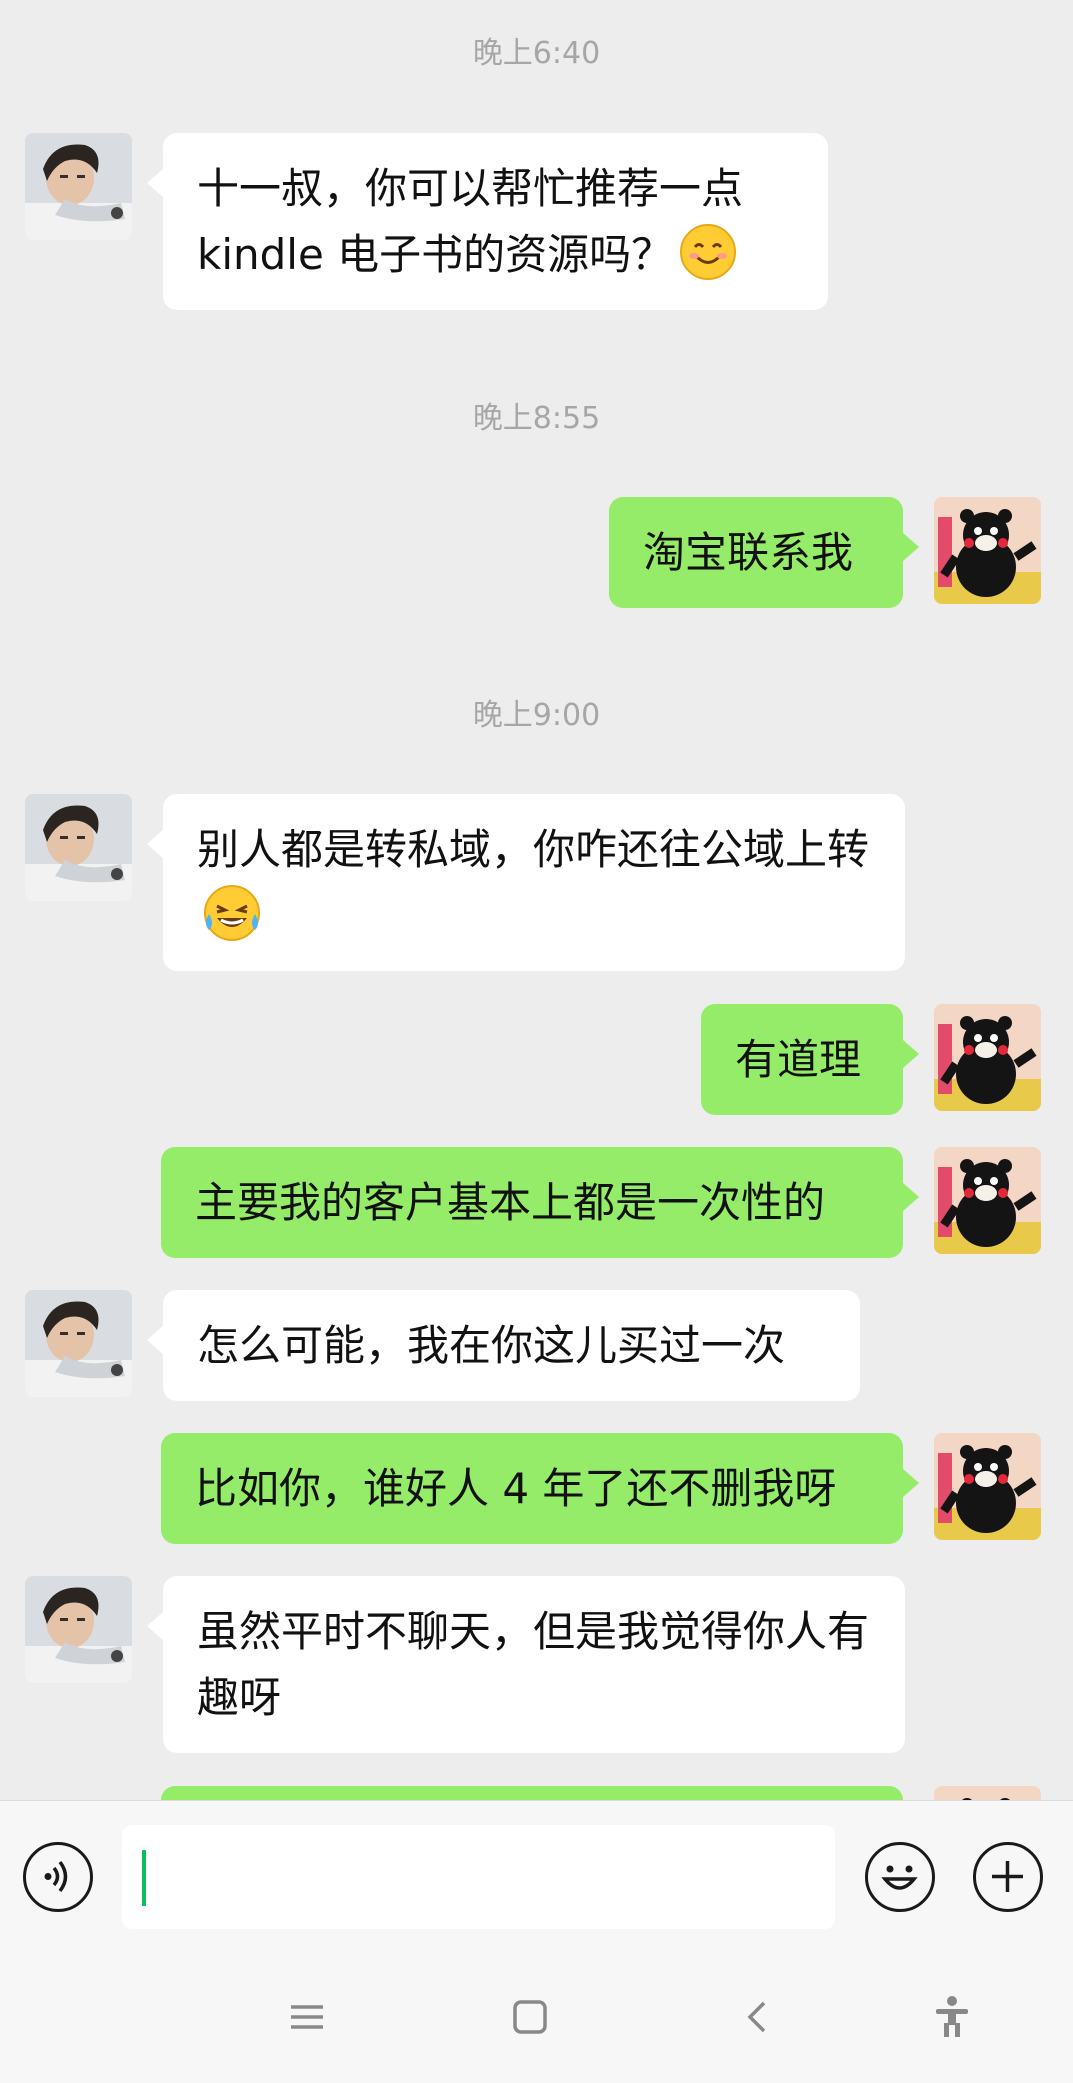 Image resolution: width=1073 pixels, height=2083 pixels. I want to click on message-text: 有道理, so click(798, 1059).